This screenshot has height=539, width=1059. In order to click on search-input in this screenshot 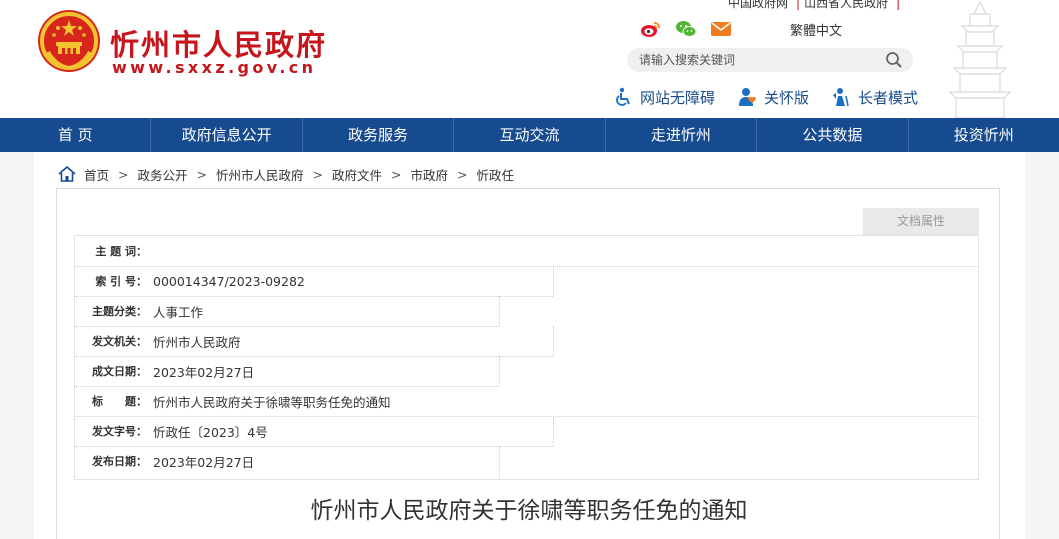, I will do `click(759, 60)`.